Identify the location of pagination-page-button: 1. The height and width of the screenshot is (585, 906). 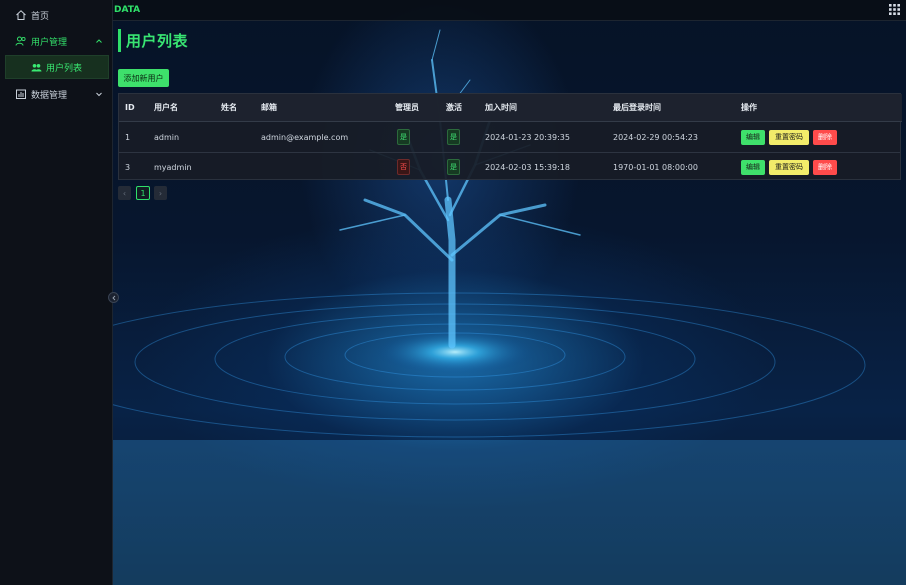
(143, 193).